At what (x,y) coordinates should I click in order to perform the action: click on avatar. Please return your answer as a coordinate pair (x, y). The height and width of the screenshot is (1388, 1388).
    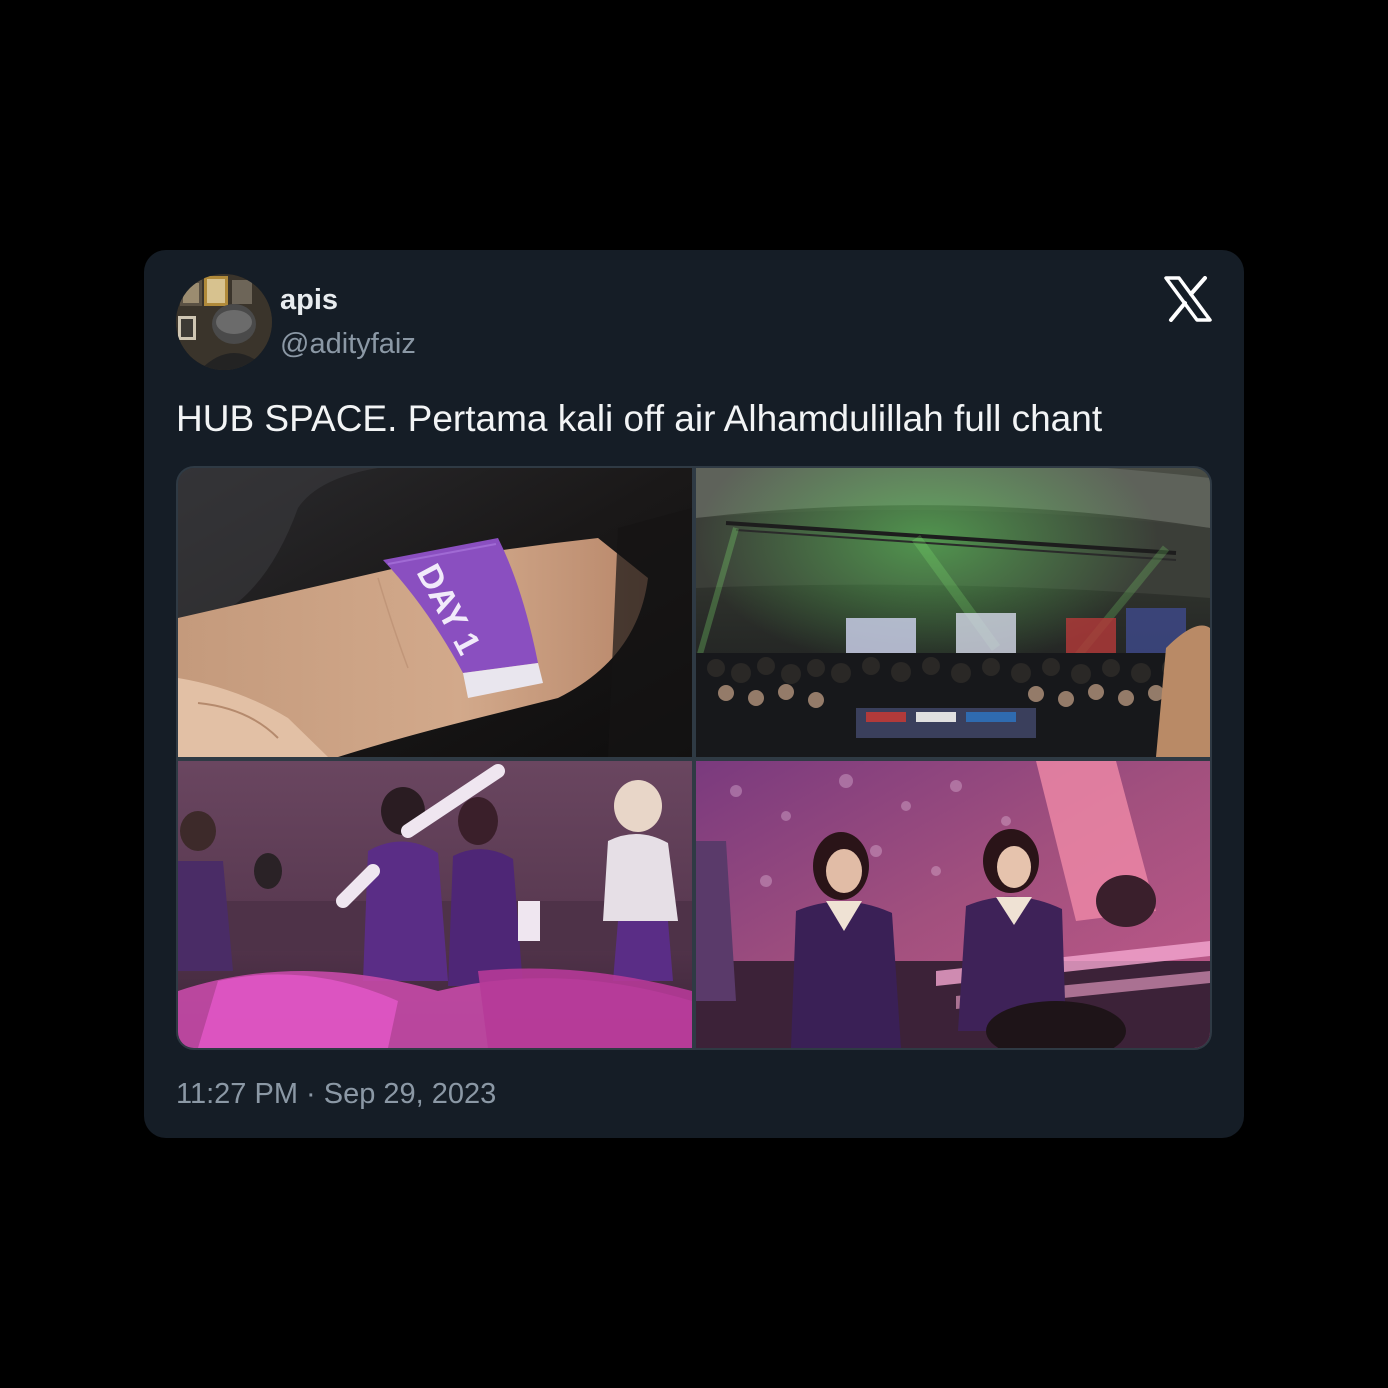
    Looking at the image, I should click on (224, 322).